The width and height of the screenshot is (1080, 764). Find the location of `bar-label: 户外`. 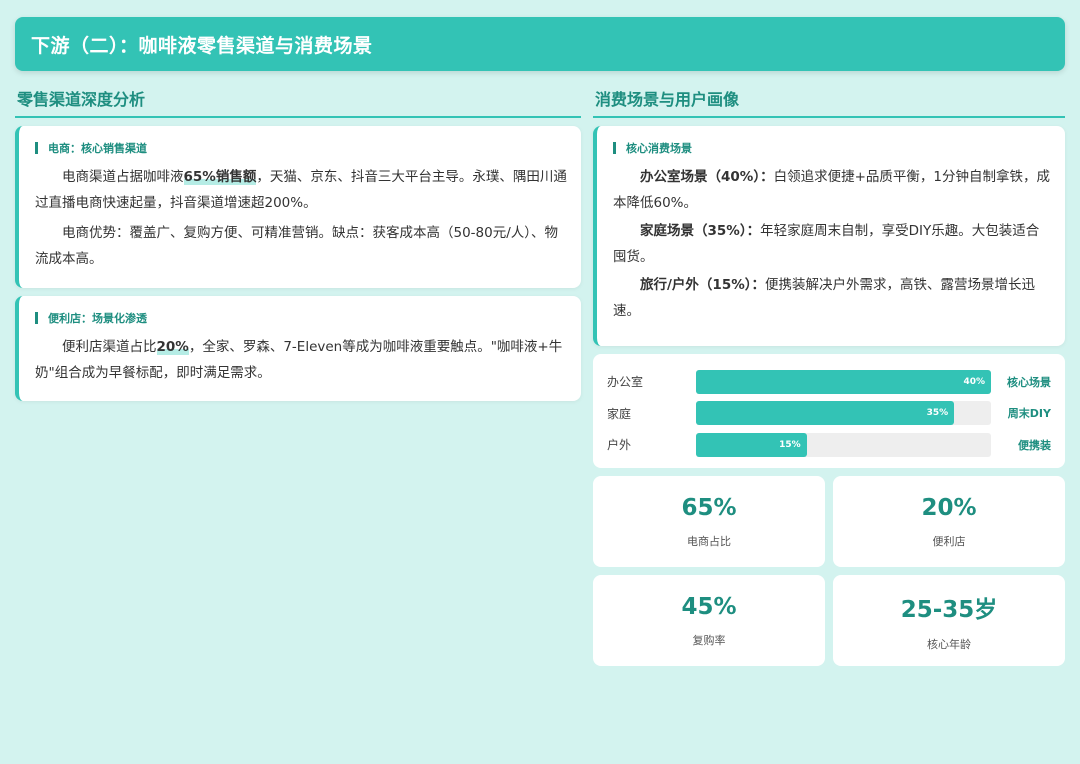

bar-label: 户外 is located at coordinates (619, 445).